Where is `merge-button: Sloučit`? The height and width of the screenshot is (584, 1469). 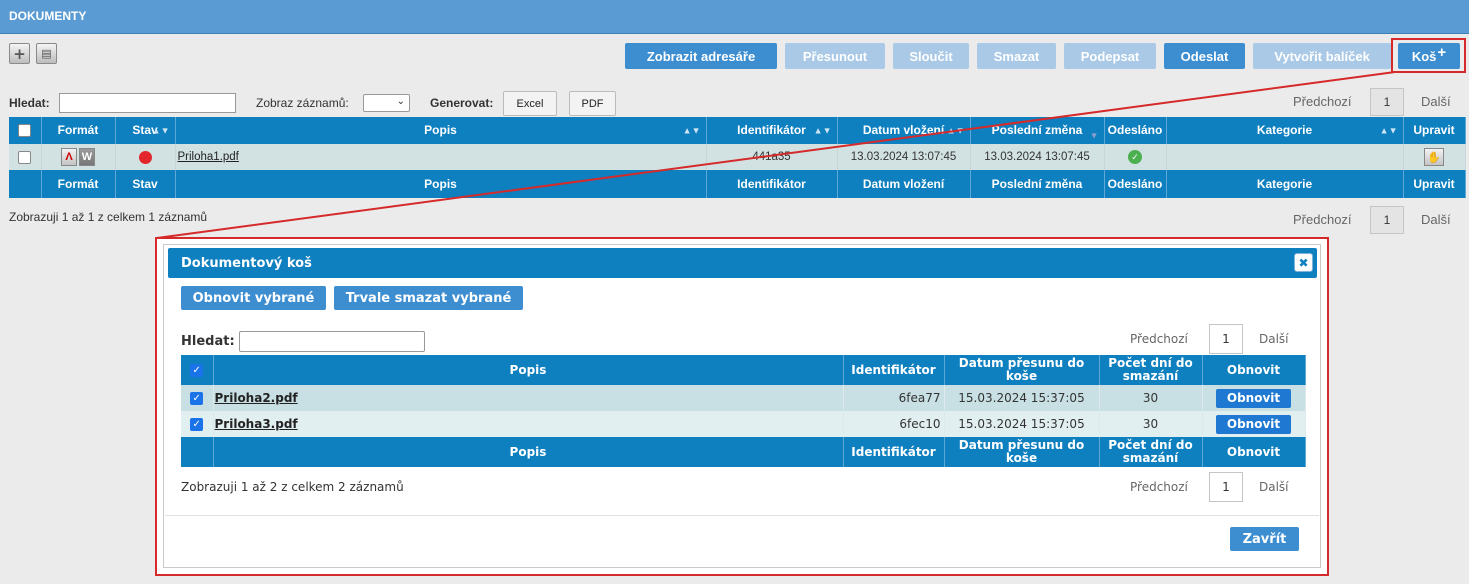 merge-button: Sloučit is located at coordinates (931, 56).